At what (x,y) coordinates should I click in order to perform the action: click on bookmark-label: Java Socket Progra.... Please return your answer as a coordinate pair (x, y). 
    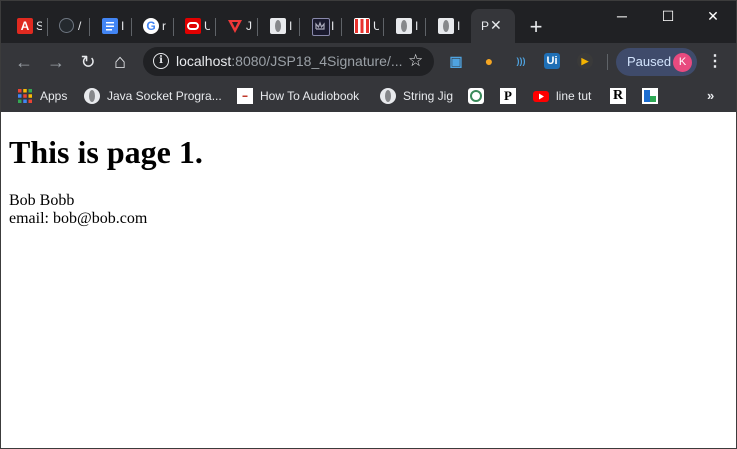
    Looking at the image, I should click on (164, 96).